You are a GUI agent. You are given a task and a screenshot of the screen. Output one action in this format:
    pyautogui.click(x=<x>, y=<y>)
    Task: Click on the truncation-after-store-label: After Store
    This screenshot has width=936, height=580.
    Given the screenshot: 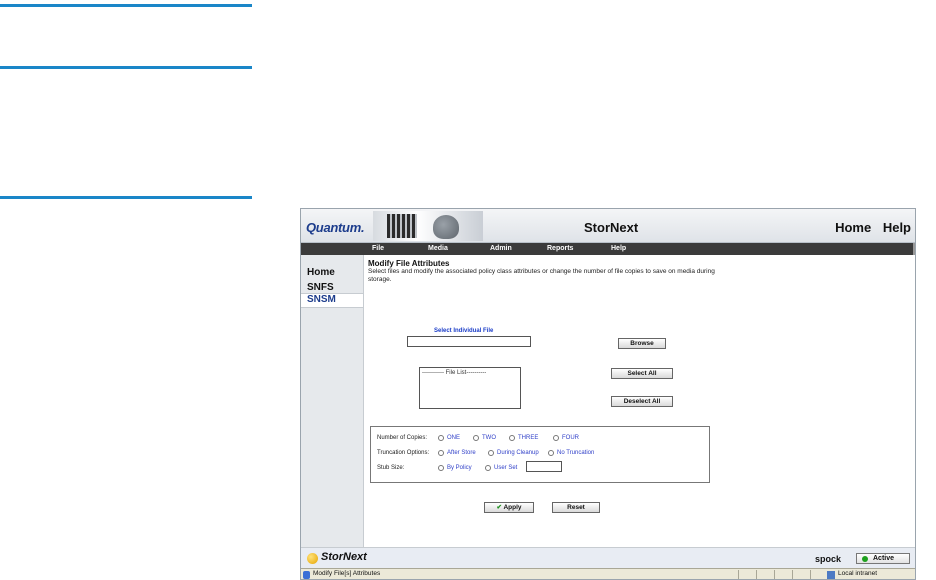 What is the action you would take?
    pyautogui.click(x=461, y=453)
    